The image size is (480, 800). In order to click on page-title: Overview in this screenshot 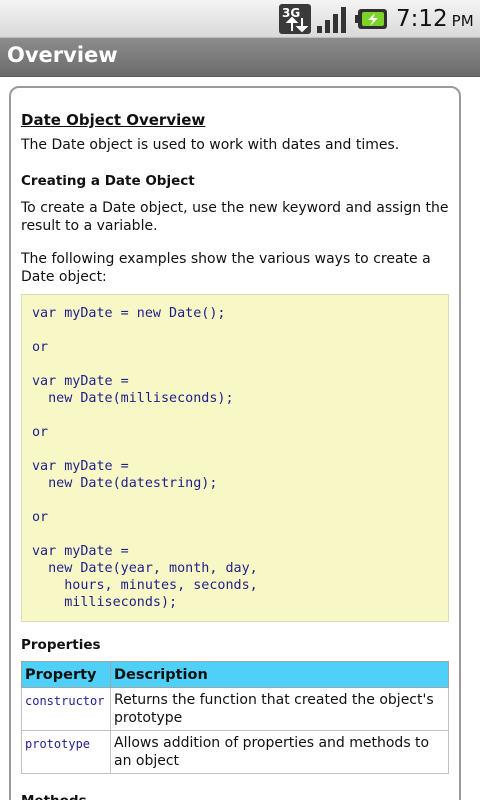, I will do `click(62, 55)`.